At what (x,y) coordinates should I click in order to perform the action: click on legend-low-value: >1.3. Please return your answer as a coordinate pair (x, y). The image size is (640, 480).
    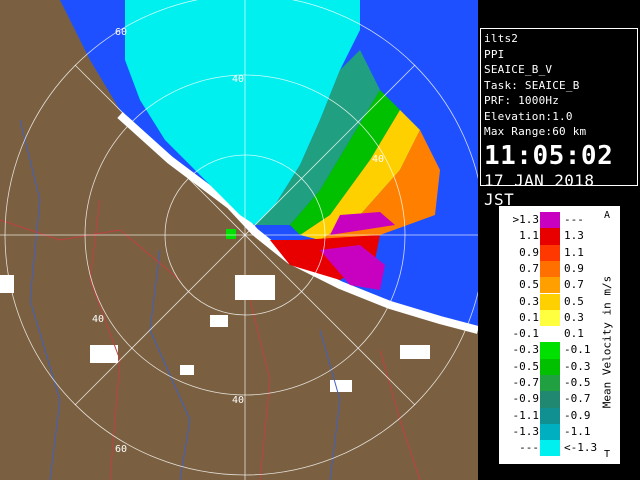
    Looking at the image, I should click on (526, 219).